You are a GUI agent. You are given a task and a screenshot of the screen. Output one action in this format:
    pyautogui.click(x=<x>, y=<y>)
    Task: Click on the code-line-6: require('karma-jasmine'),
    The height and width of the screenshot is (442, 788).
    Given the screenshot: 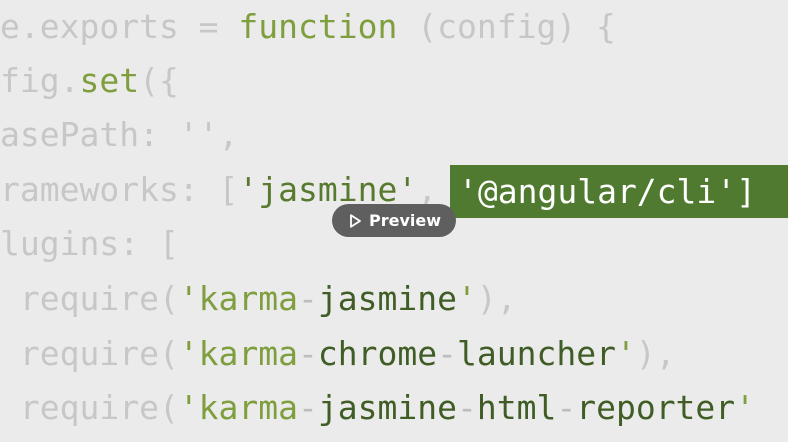 What is the action you would take?
    pyautogui.click(x=258, y=299)
    